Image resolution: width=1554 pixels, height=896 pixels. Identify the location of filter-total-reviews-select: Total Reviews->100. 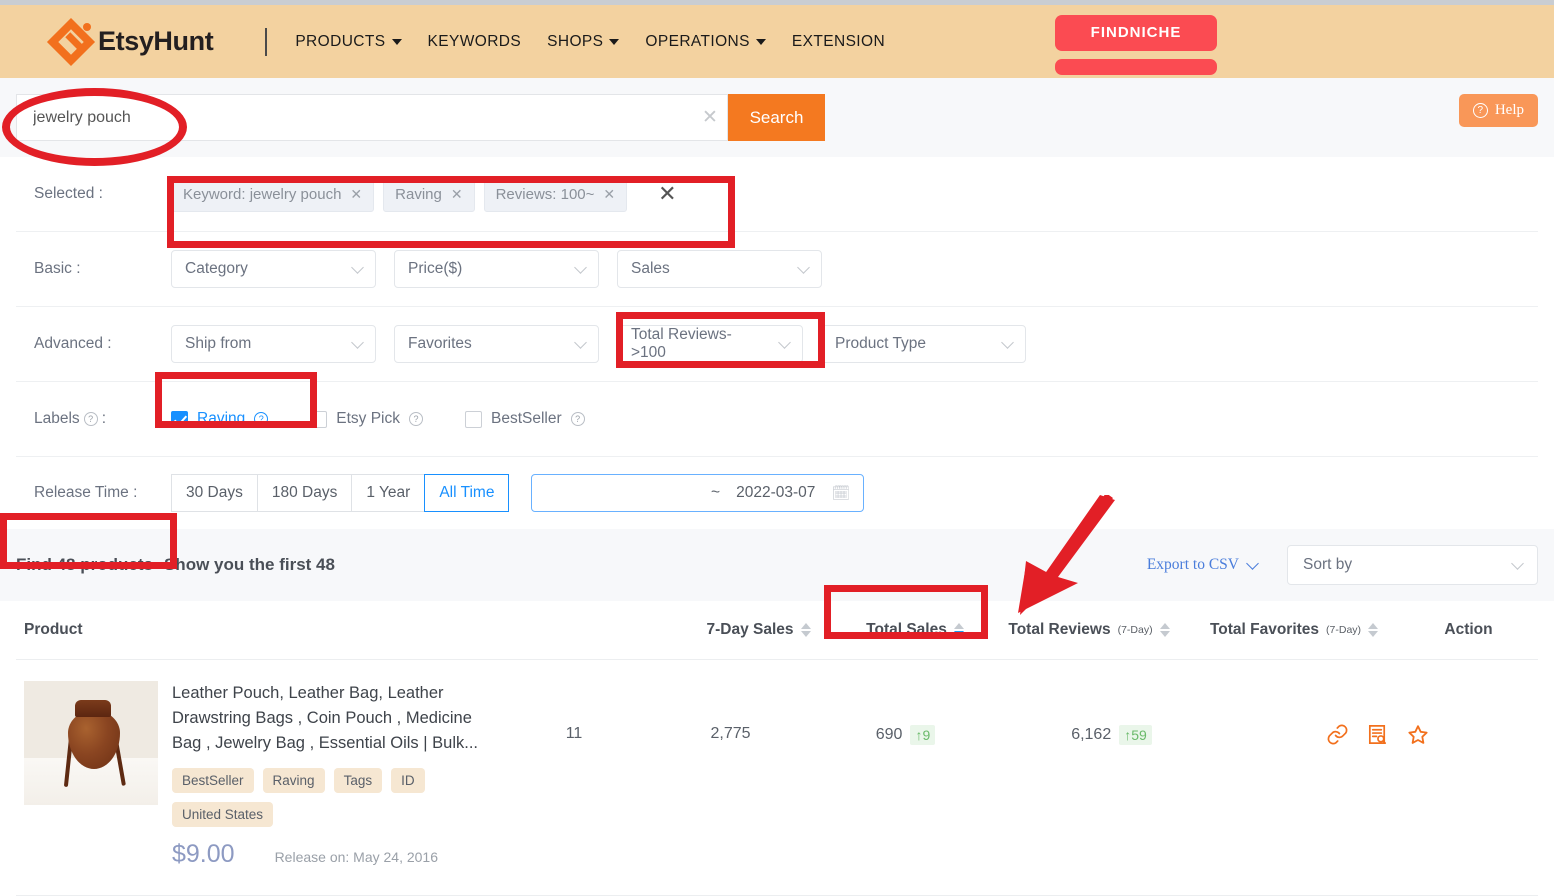
(710, 344).